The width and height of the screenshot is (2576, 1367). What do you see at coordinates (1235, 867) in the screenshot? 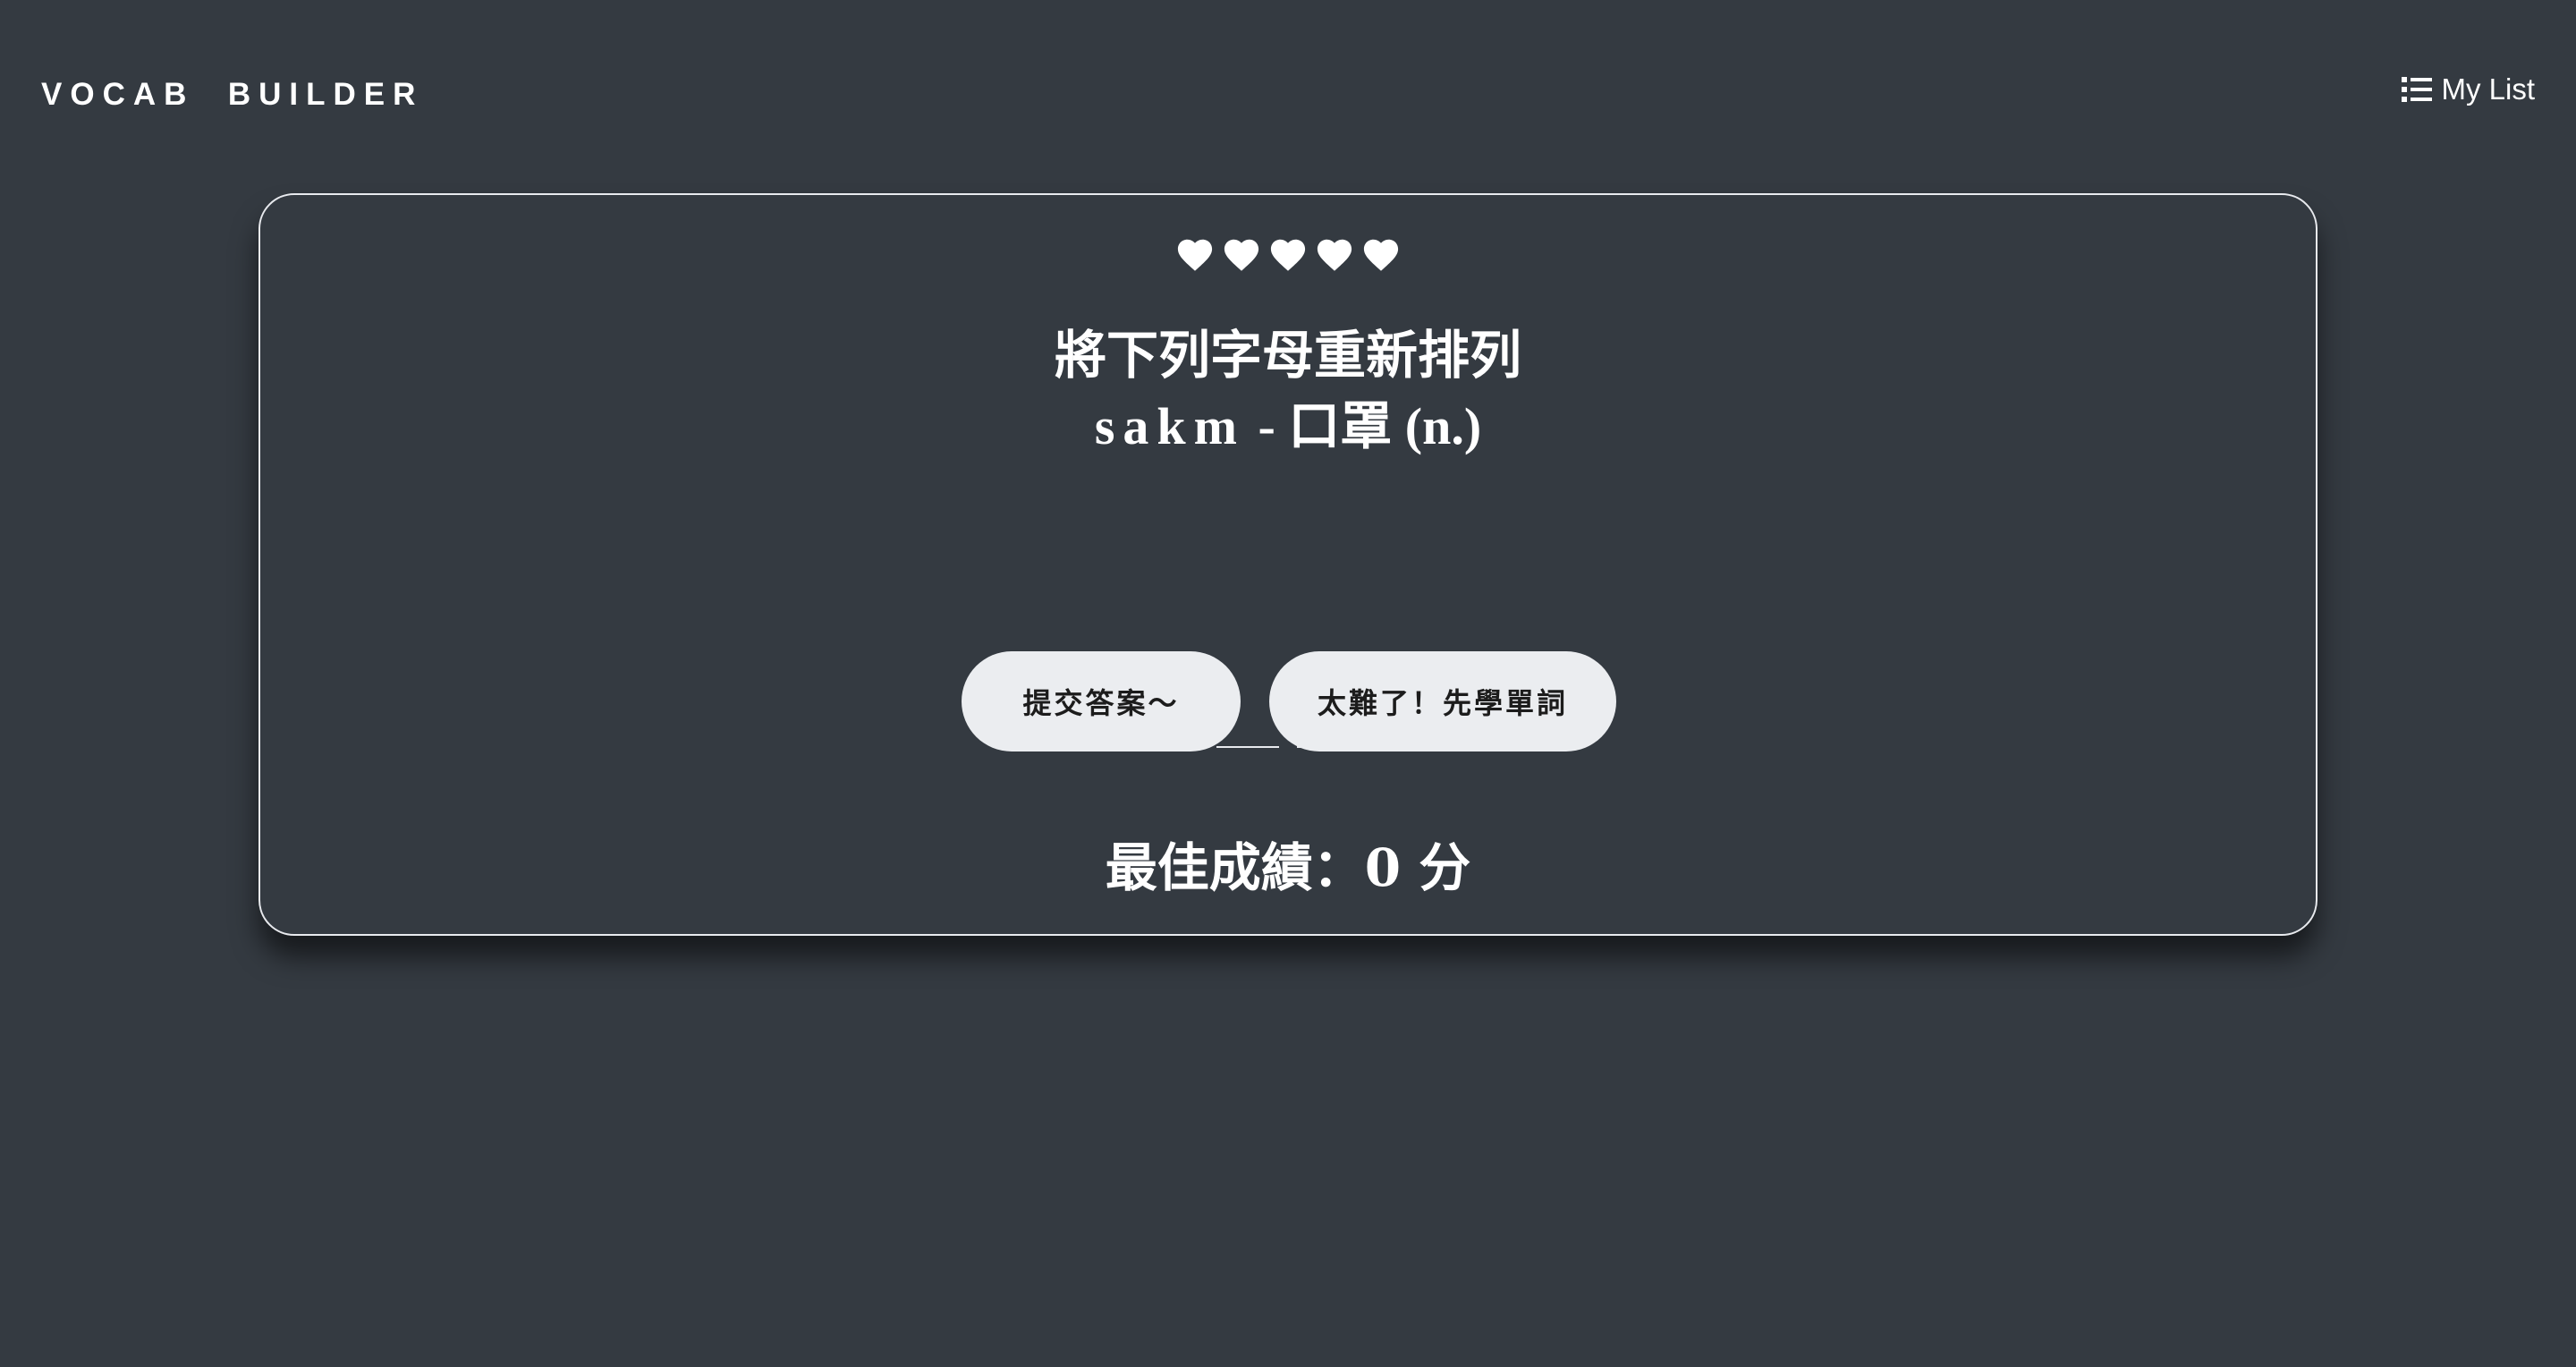
I see `score-label: 最佳成績：` at bounding box center [1235, 867].